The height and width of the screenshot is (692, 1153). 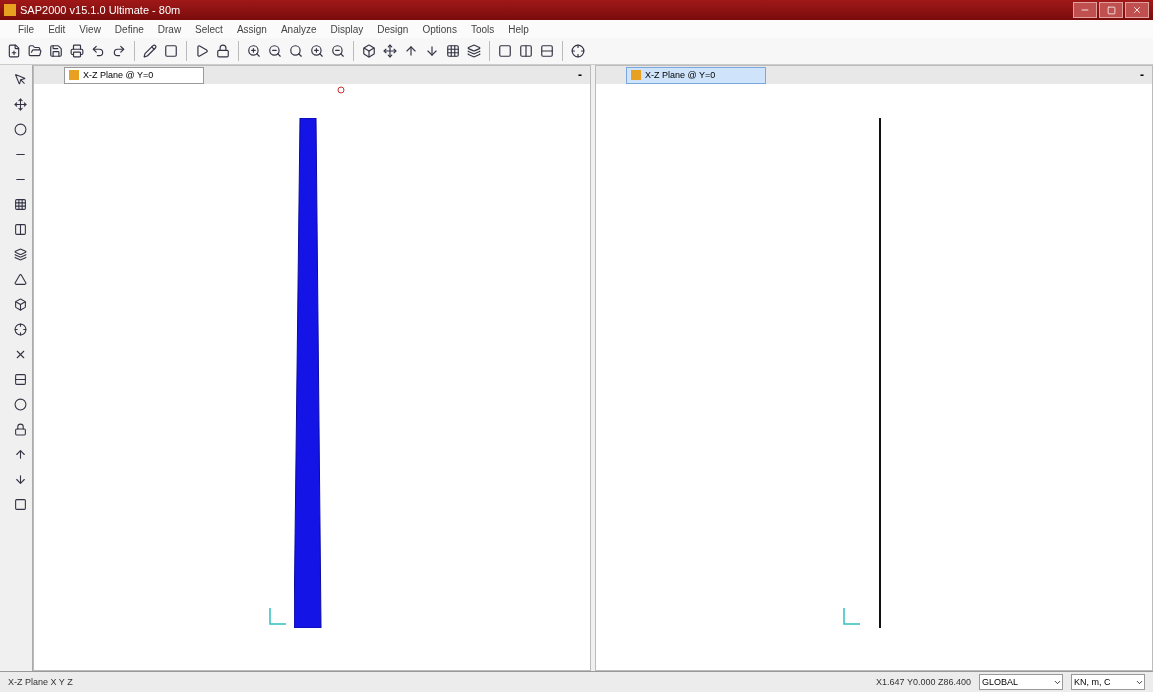 What do you see at coordinates (209, 29) in the screenshot?
I see `menu-item: Select` at bounding box center [209, 29].